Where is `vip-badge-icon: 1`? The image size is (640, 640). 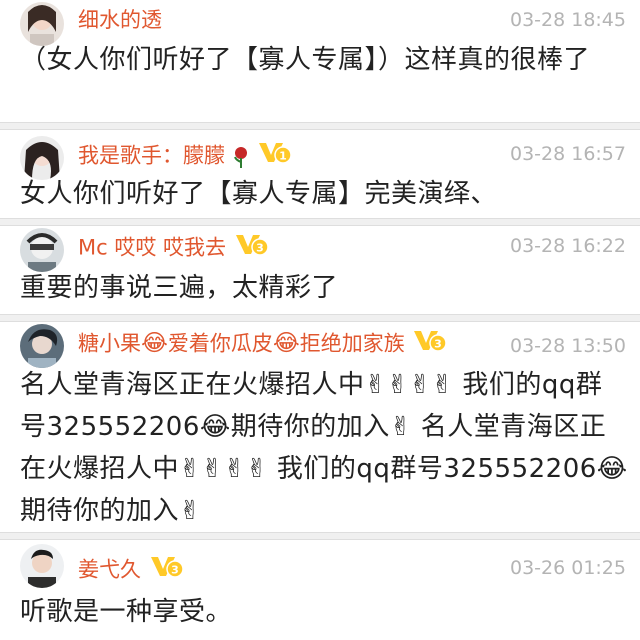
vip-badge-icon: 1 is located at coordinates (275, 155).